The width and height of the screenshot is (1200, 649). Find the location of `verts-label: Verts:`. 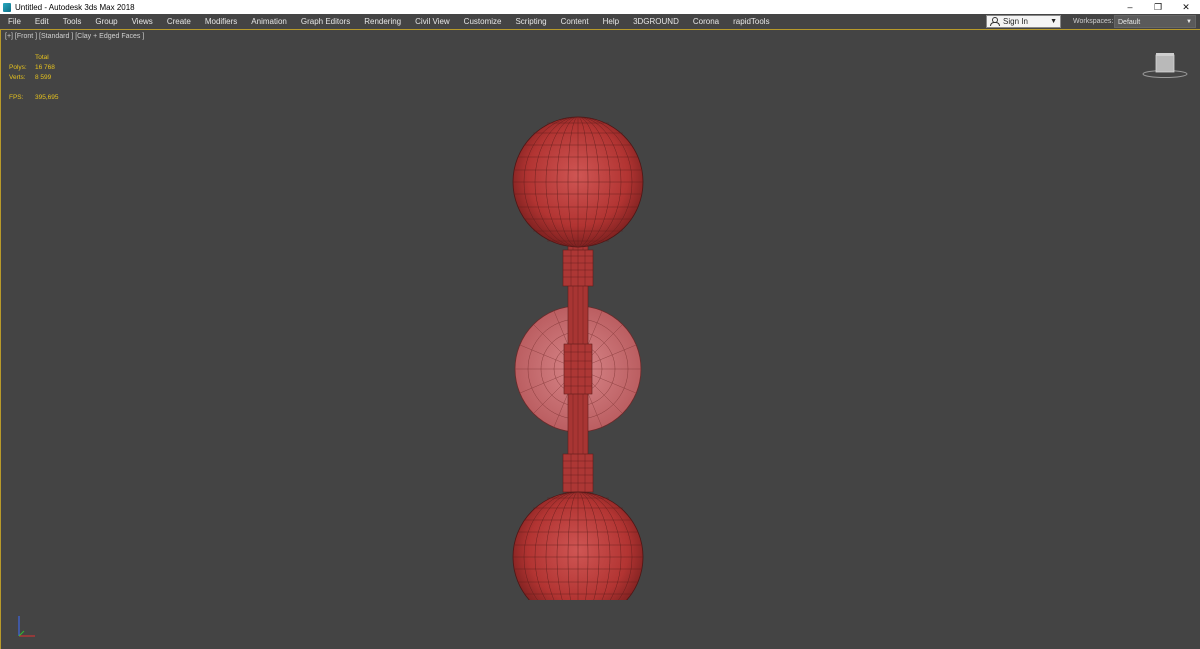

verts-label: Verts: is located at coordinates (17, 77).